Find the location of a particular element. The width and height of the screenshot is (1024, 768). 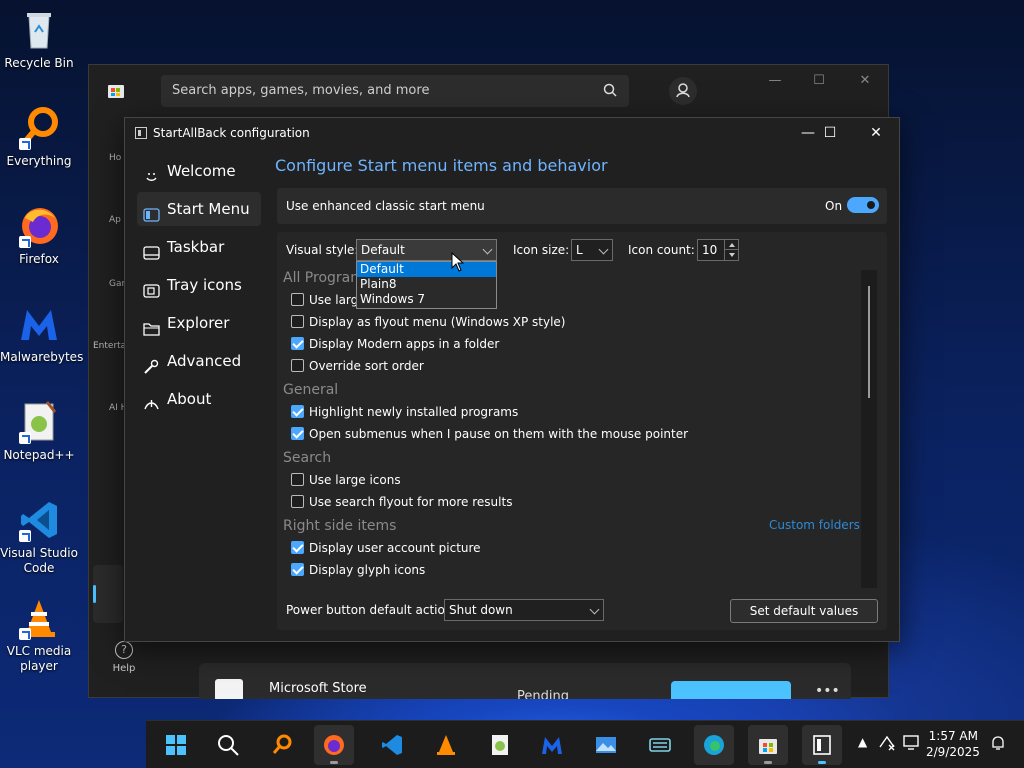

option-label: Use search flyout for more results is located at coordinates (411, 502).